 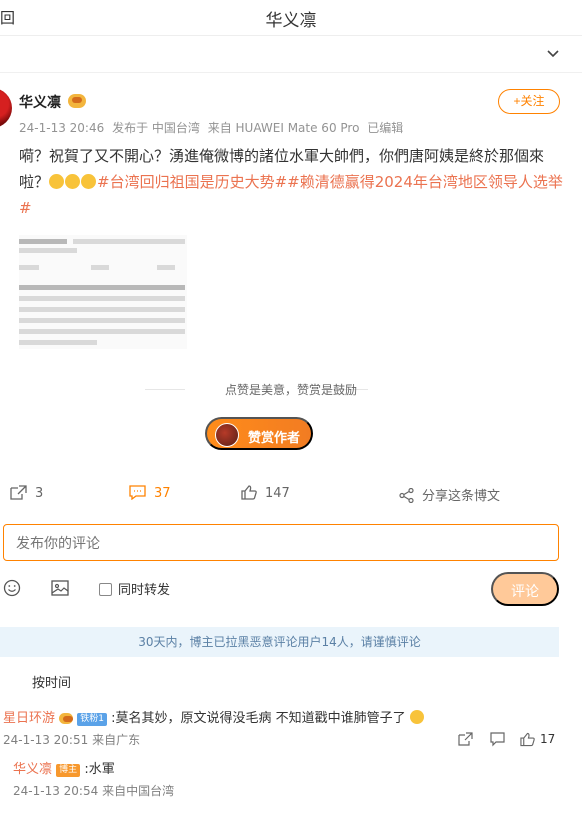 I want to click on post-actions: 3 37 147 分享这条博文, so click(x=291, y=493).